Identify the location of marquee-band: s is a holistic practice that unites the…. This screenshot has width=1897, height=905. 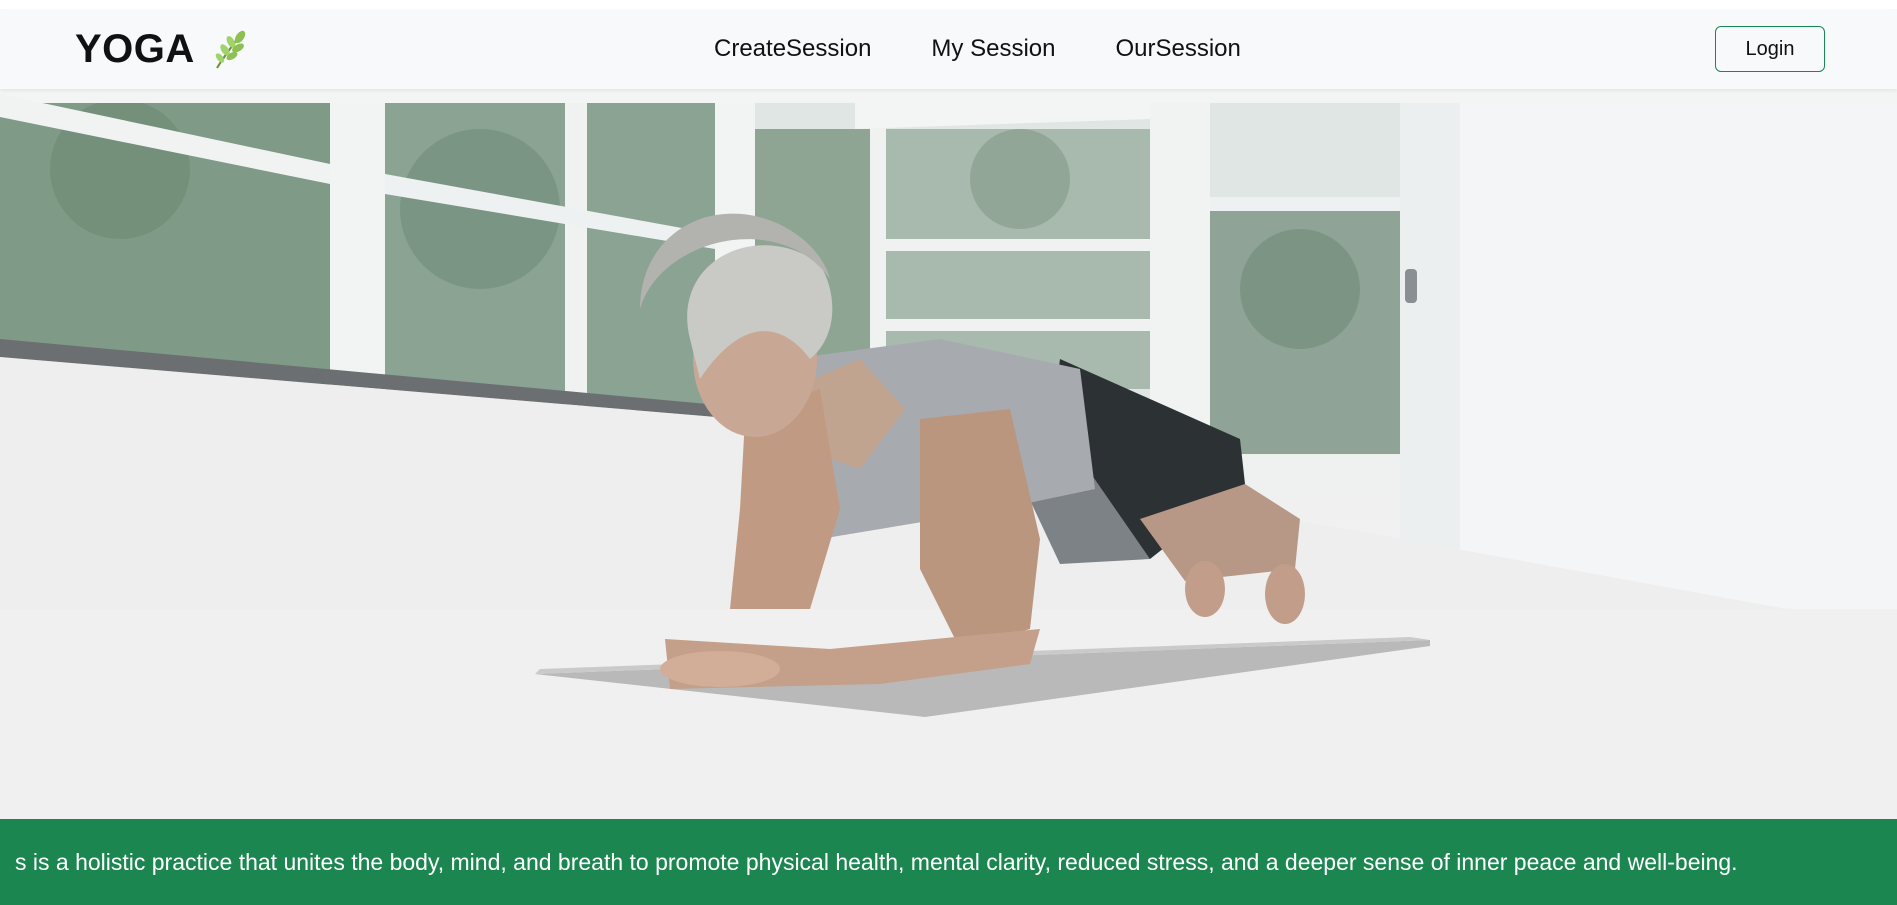
(948, 862).